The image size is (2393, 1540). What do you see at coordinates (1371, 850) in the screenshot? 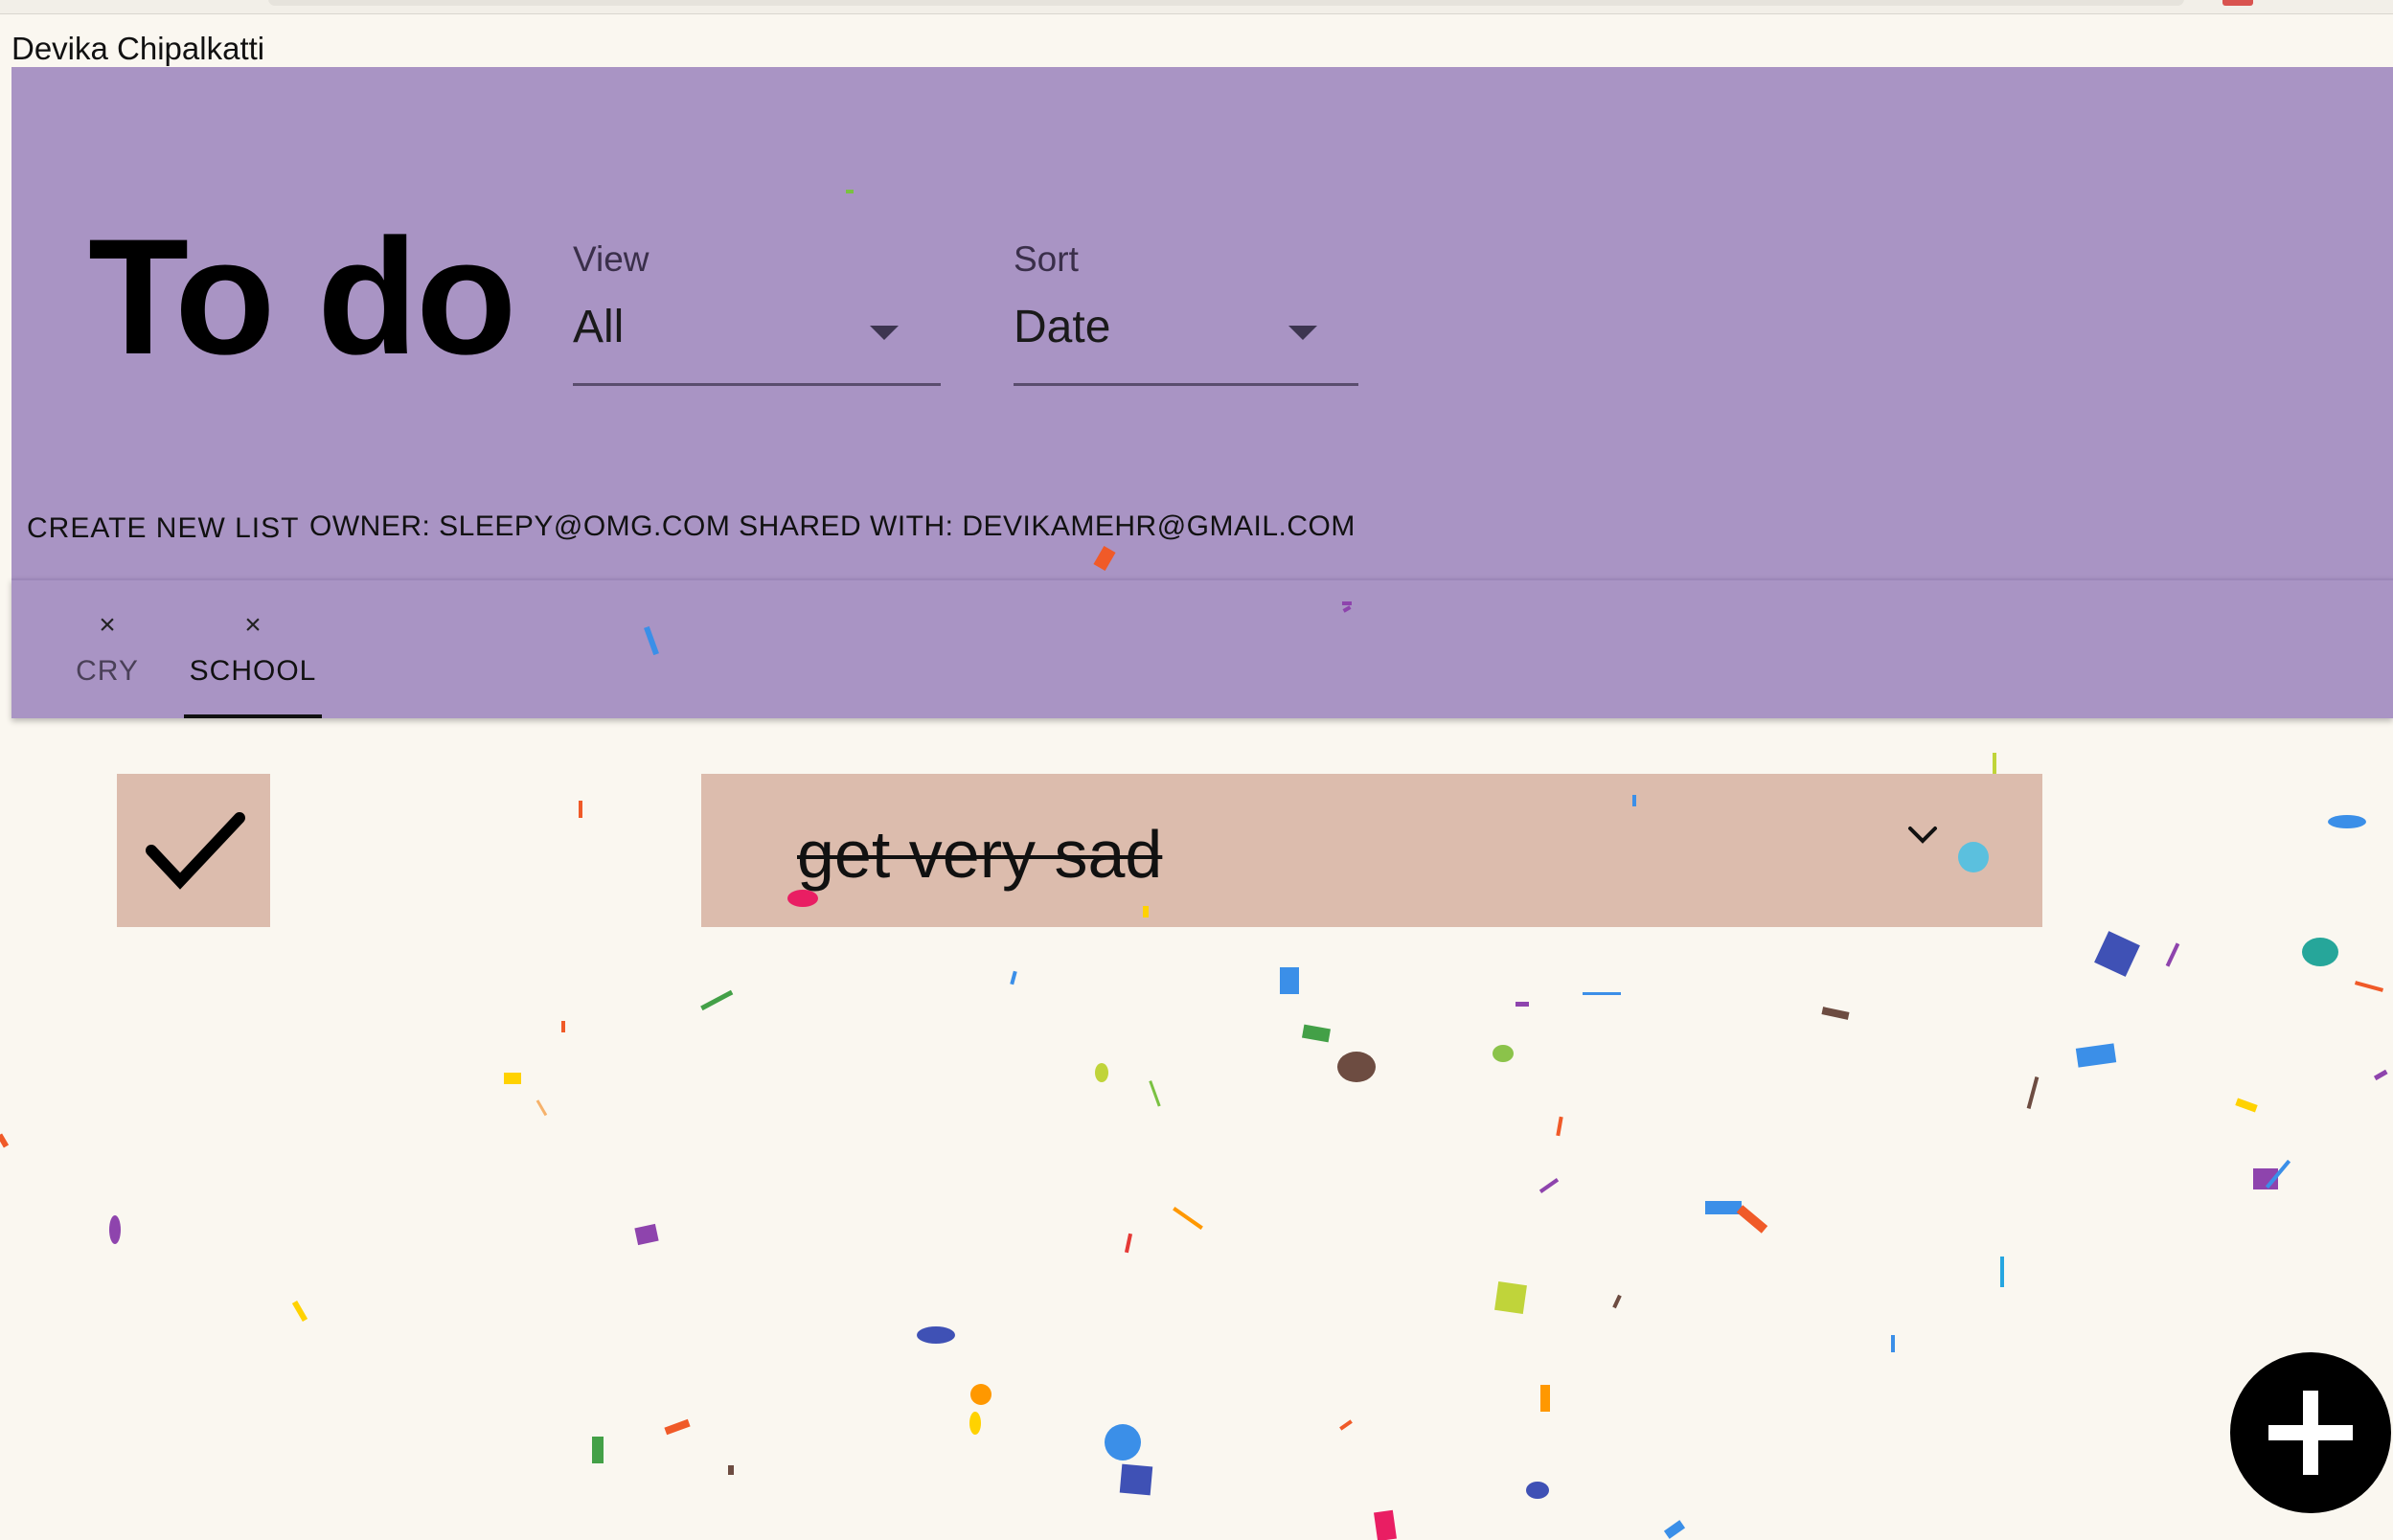
I see `task-item: get very sad` at bounding box center [1371, 850].